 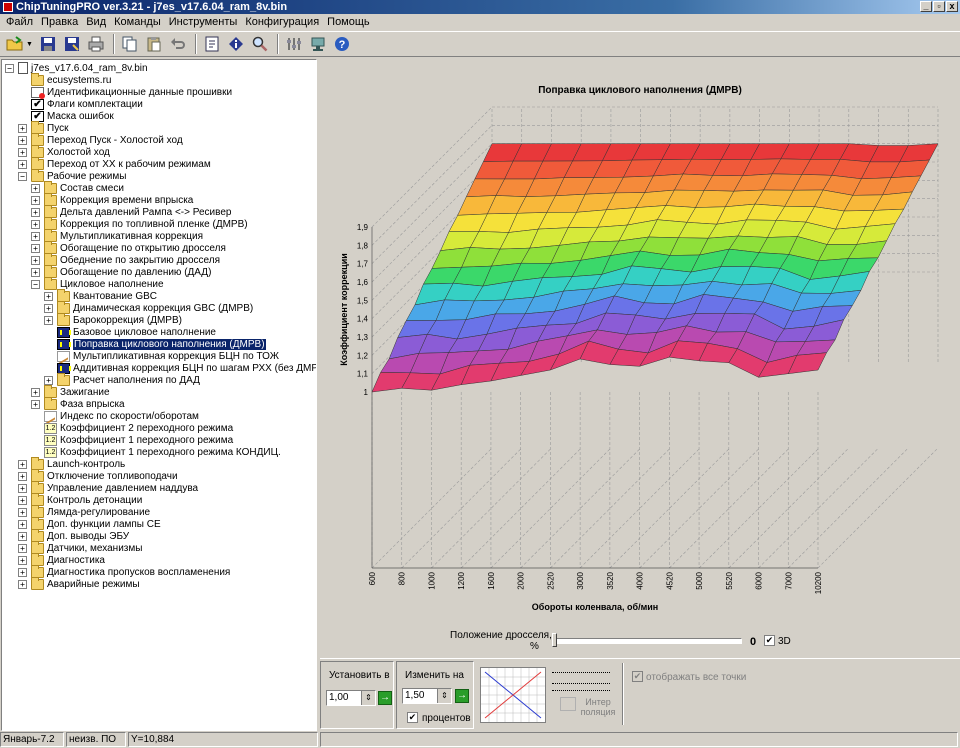 I want to click on menu-file: Файл, so click(x=19, y=22).